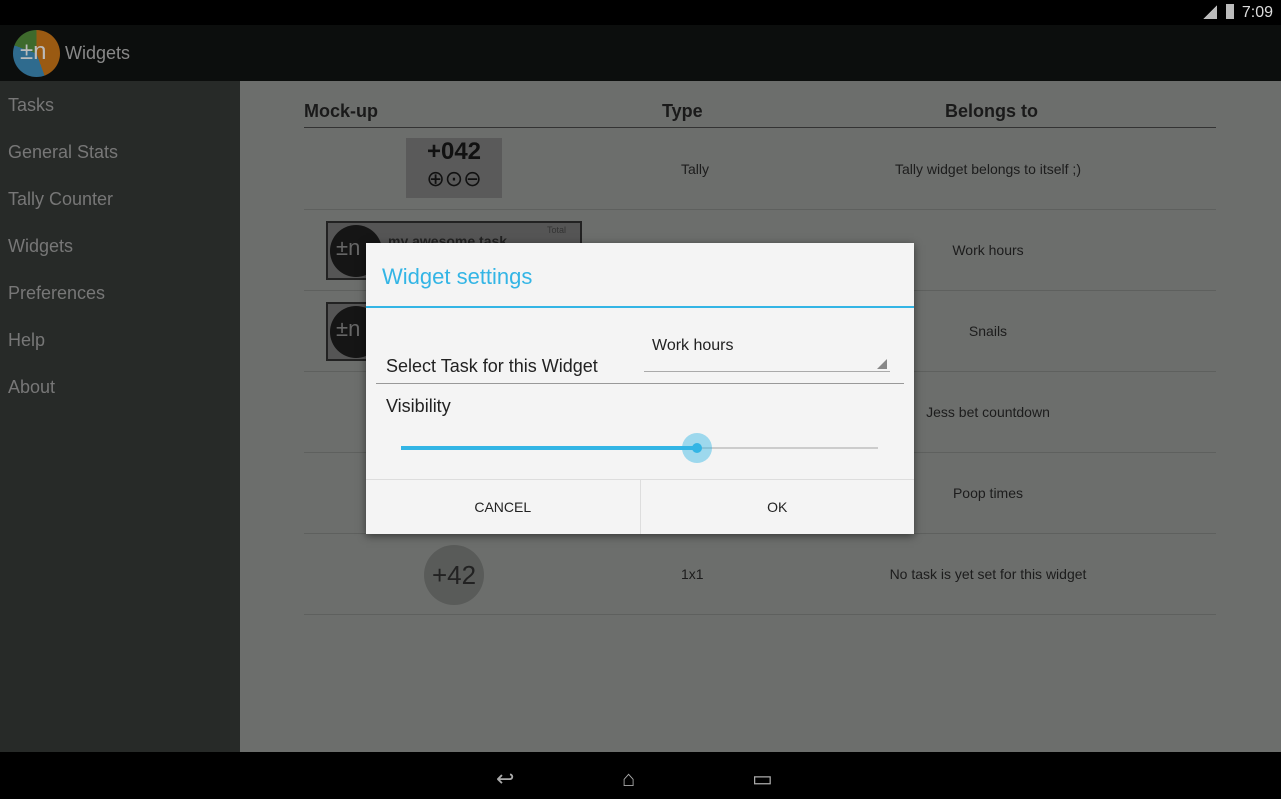  I want to click on signal-icon, so click(1210, 12).